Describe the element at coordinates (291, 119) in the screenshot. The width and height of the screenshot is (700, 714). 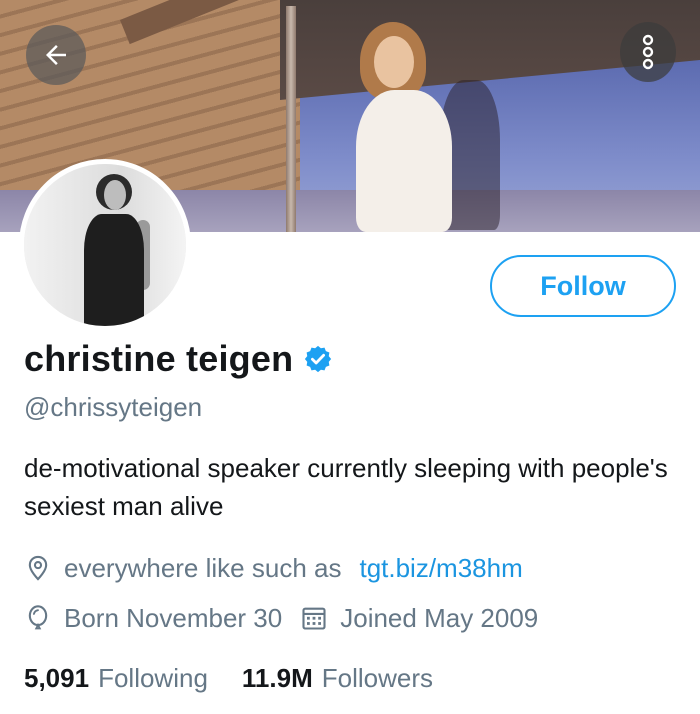
I see `banner-pole` at that location.